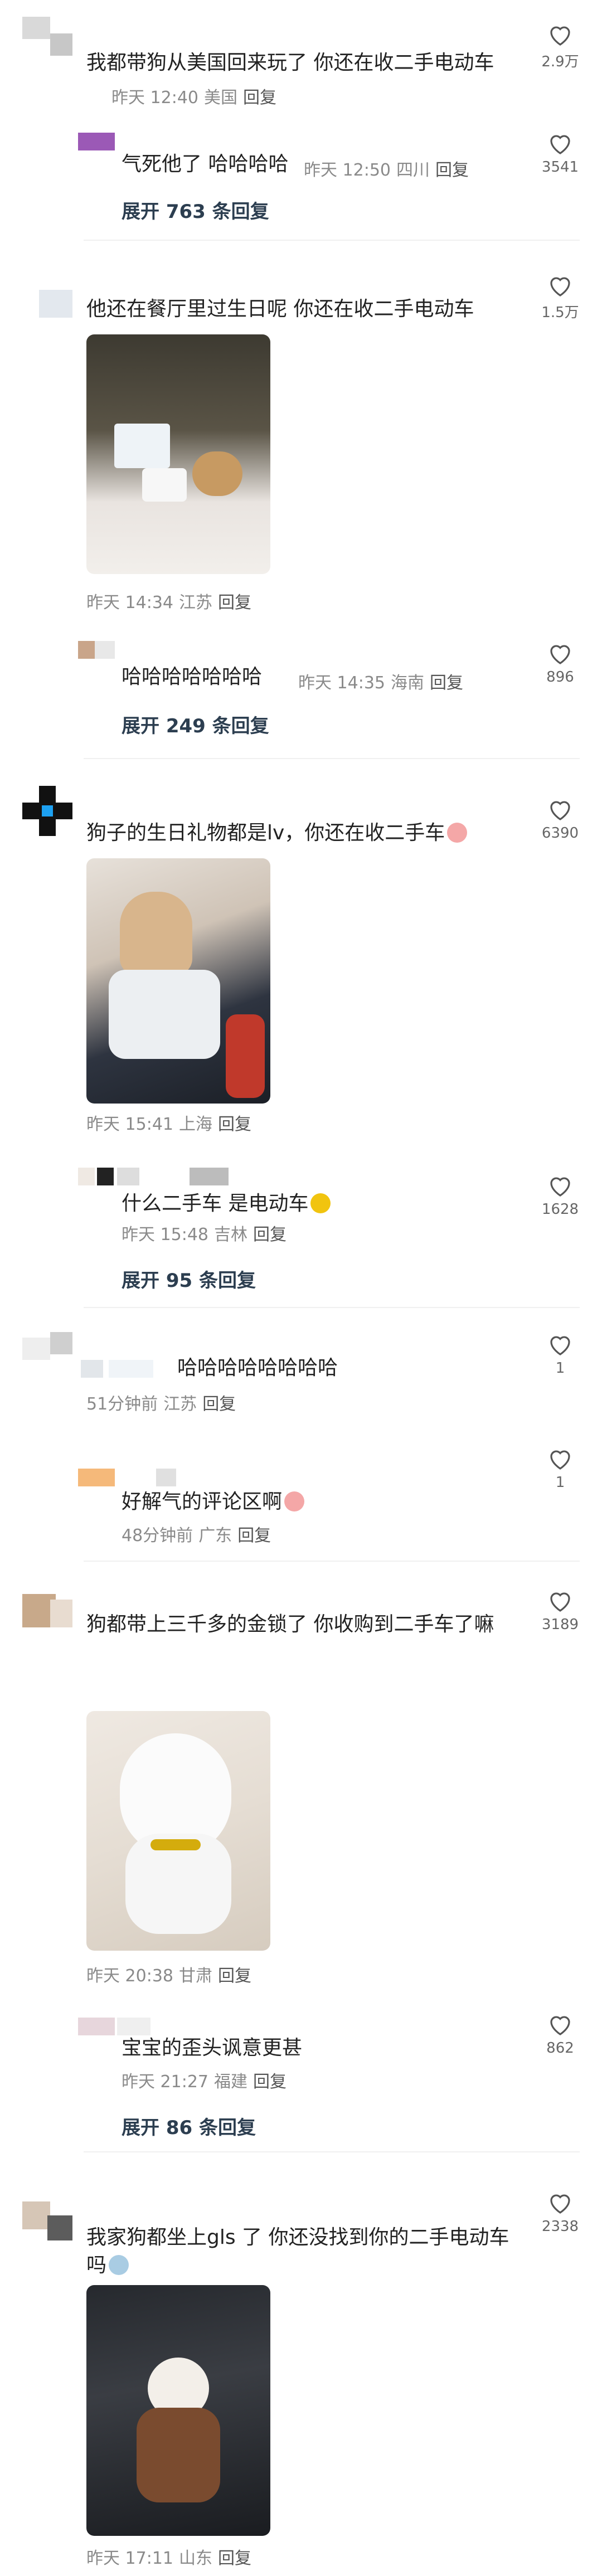  What do you see at coordinates (178, 1831) in the screenshot?
I see `white-dog-photo` at bounding box center [178, 1831].